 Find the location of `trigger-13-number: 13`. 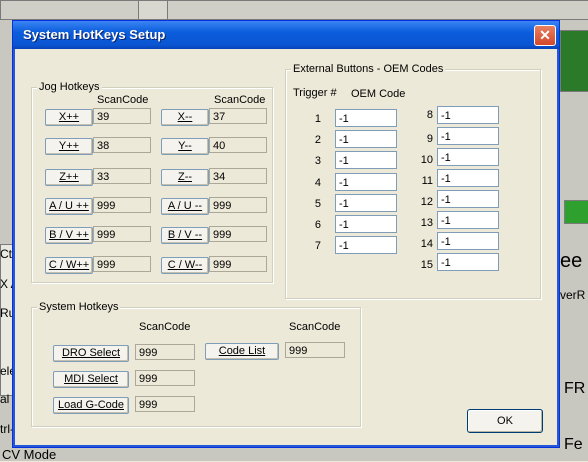

trigger-13-number: 13 is located at coordinates (426, 223).